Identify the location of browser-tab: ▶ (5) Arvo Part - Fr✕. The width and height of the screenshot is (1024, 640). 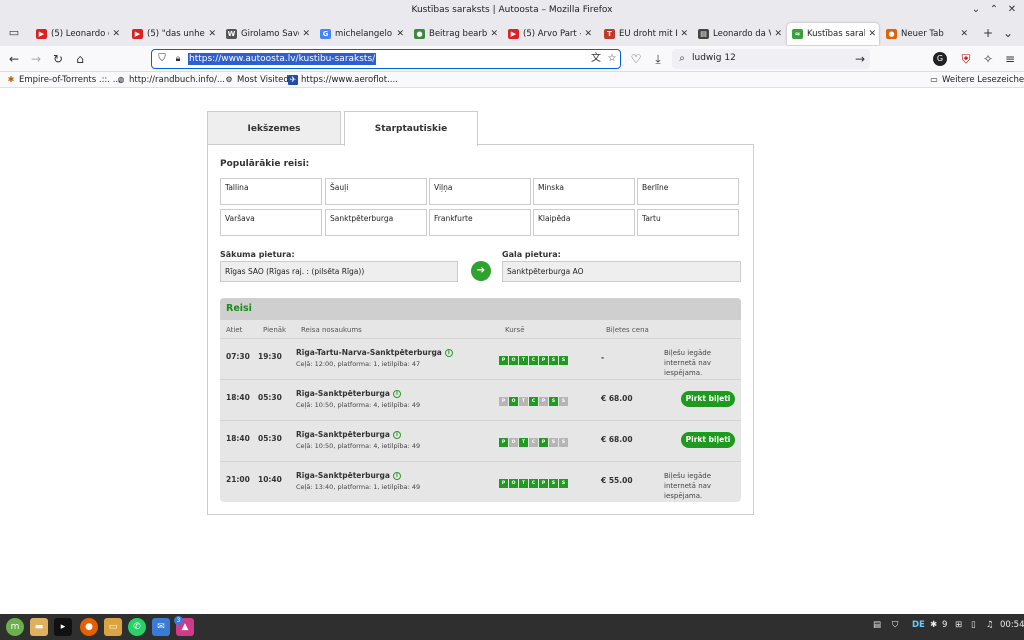
(549, 34).